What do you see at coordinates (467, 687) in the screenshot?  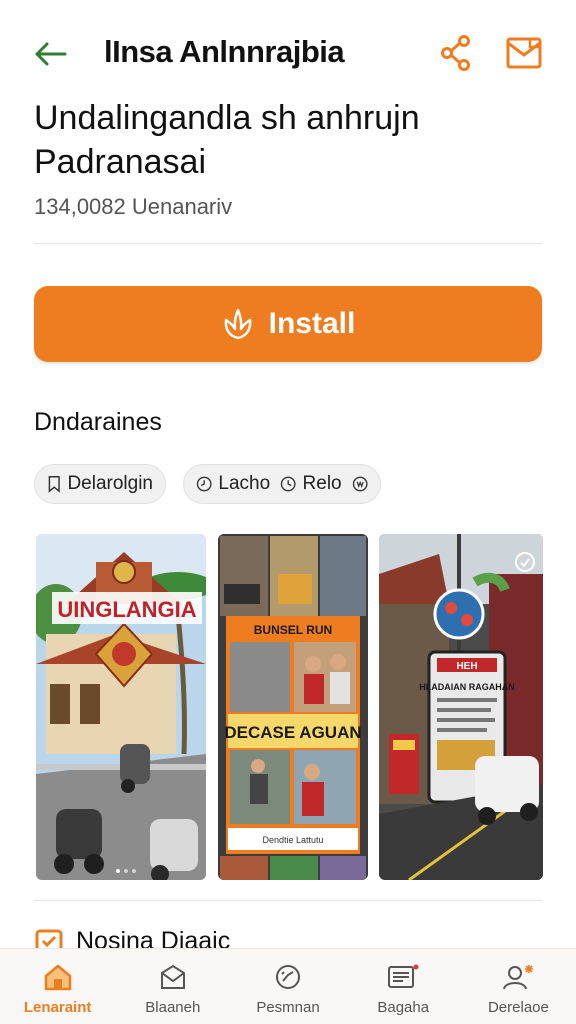 I see `screenshot-3-sign-title: HLADAIAN RAGAHAN` at bounding box center [467, 687].